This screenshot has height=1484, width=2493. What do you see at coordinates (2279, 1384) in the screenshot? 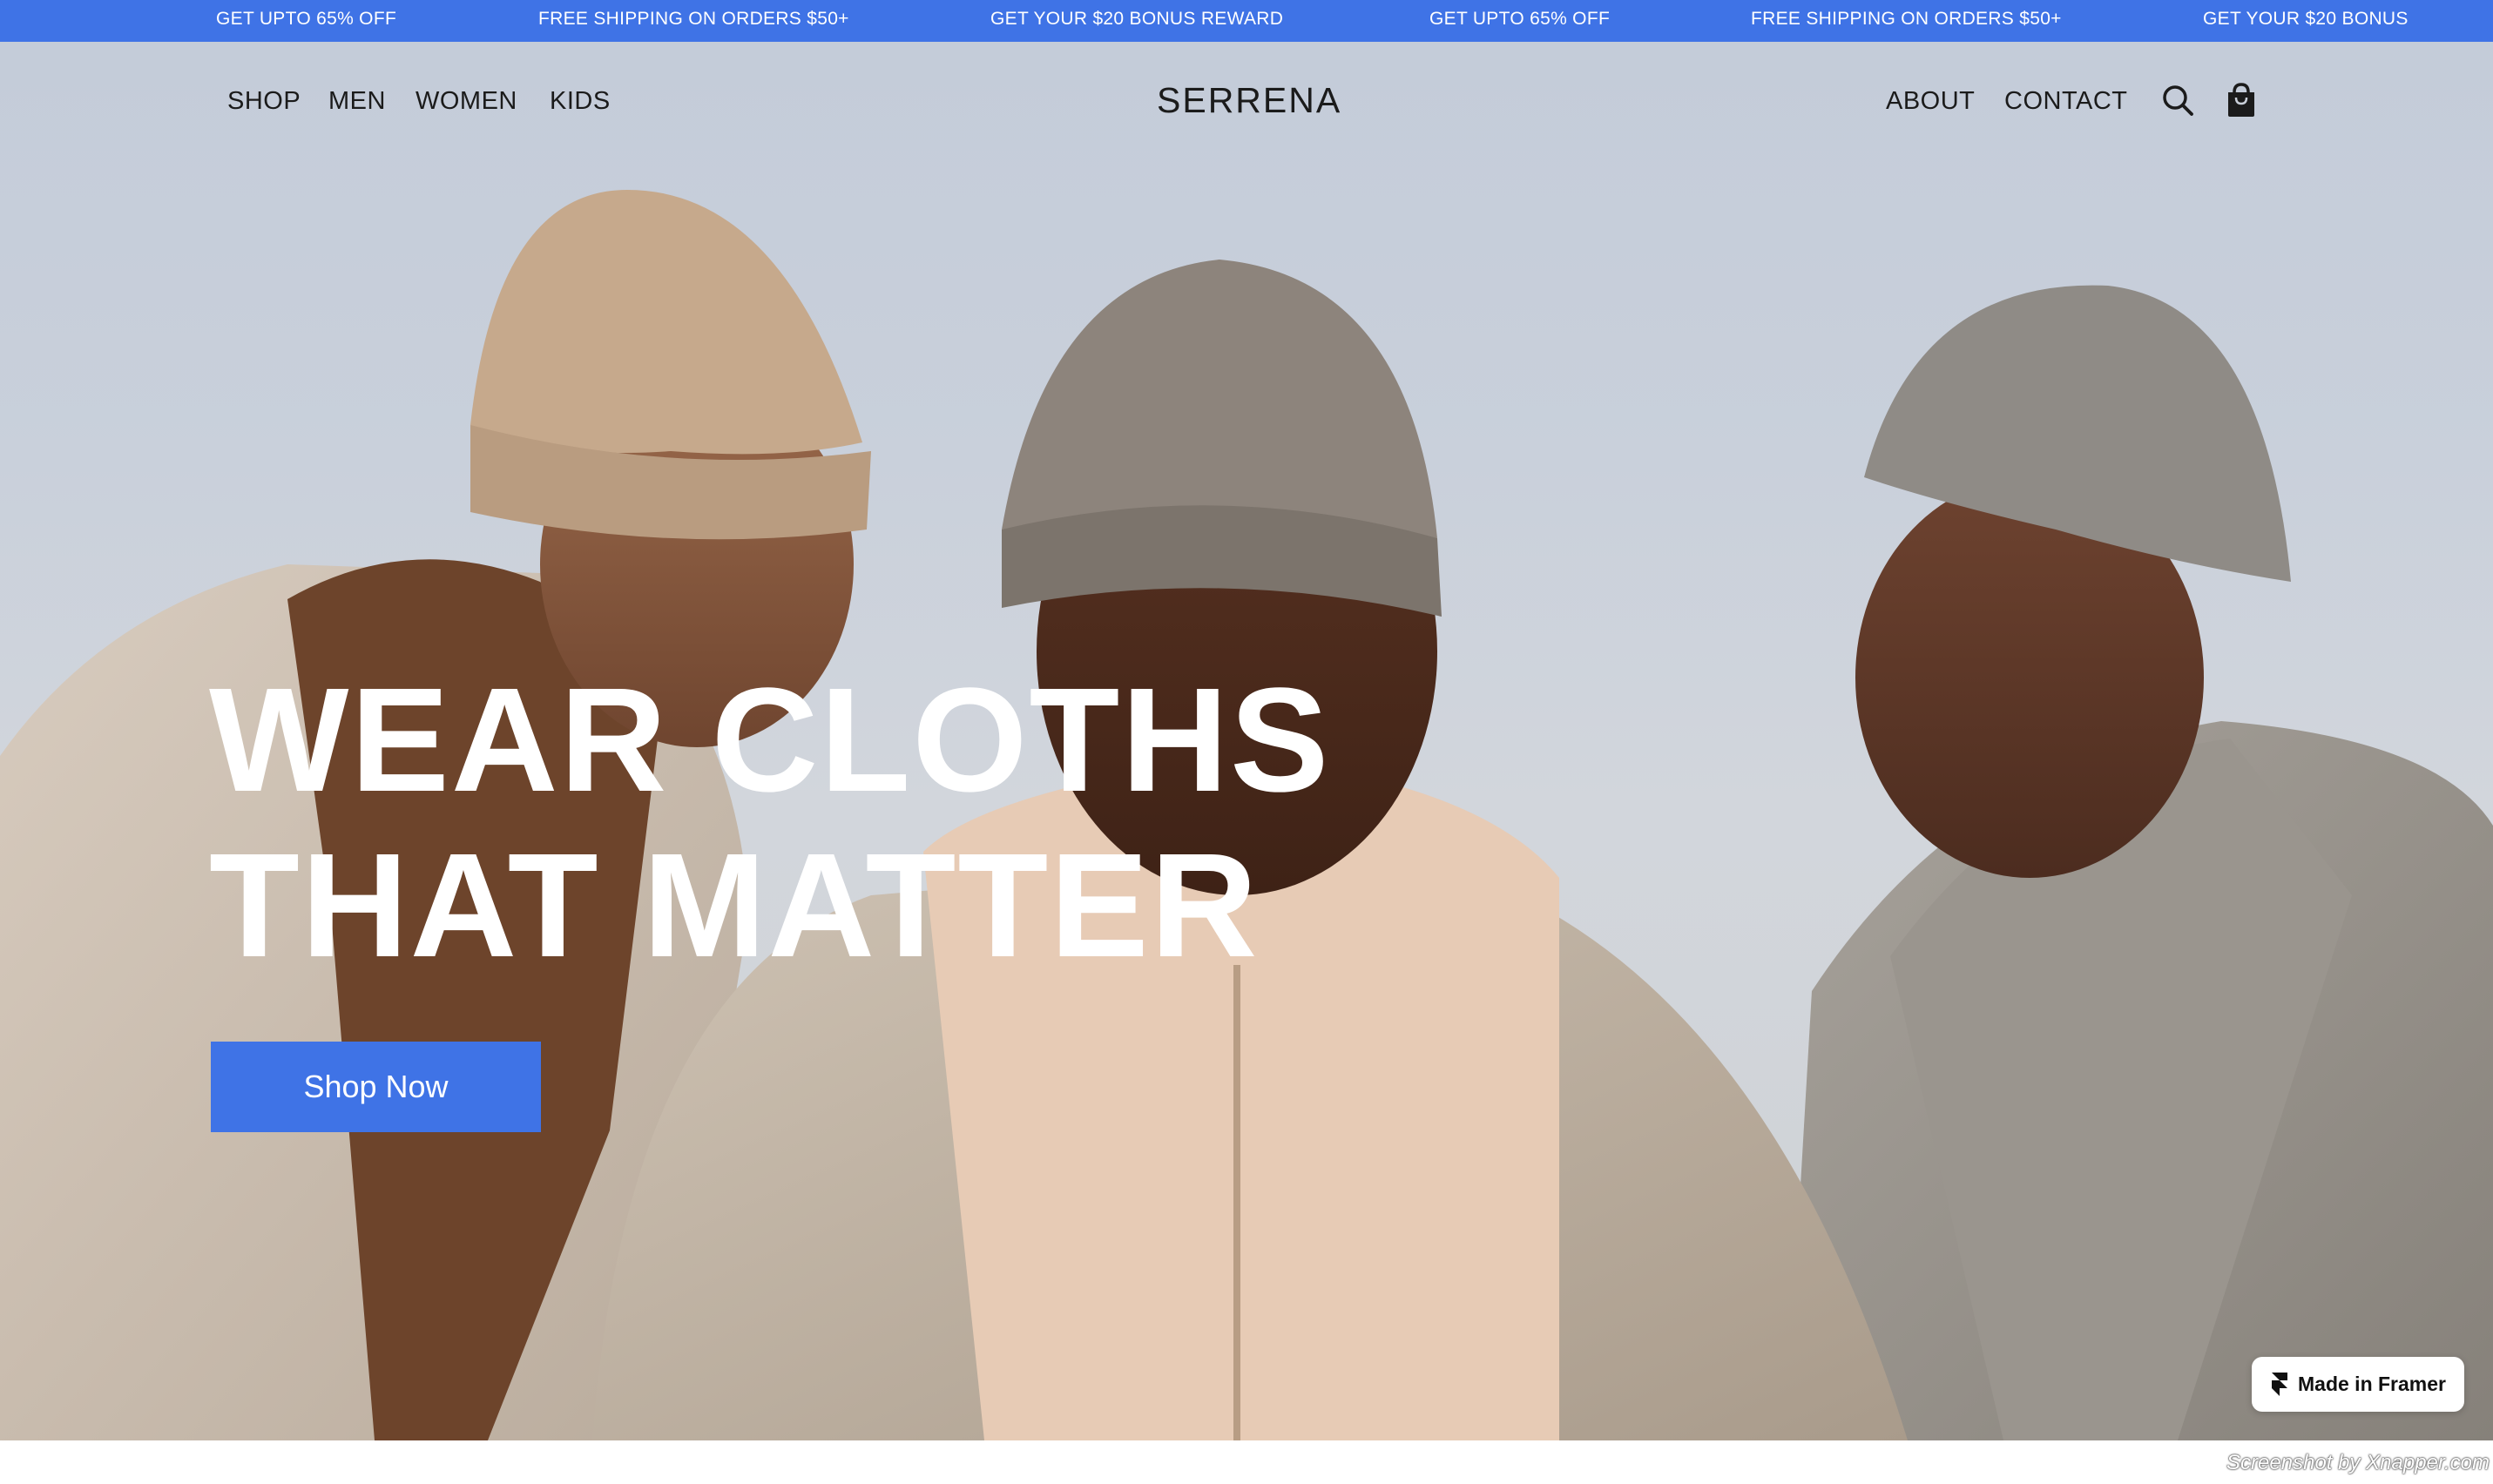
I see `framer-logo-icon` at bounding box center [2279, 1384].